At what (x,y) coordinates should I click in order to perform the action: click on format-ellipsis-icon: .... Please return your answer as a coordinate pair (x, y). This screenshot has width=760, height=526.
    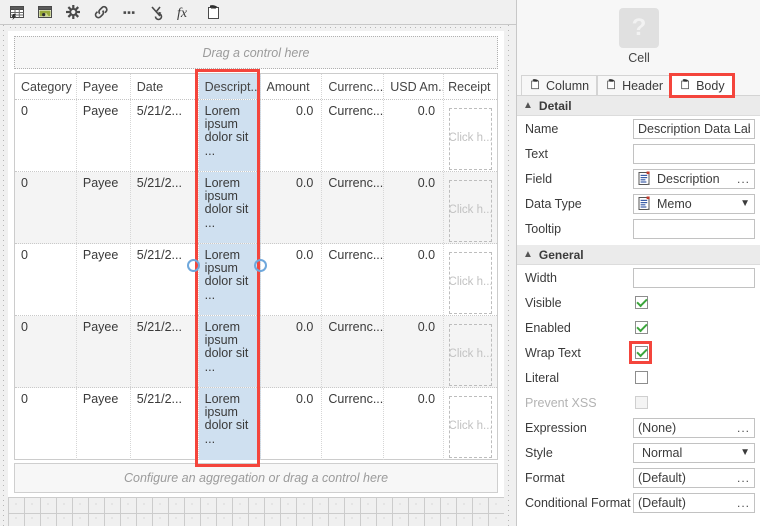
    Looking at the image, I should click on (741, 478).